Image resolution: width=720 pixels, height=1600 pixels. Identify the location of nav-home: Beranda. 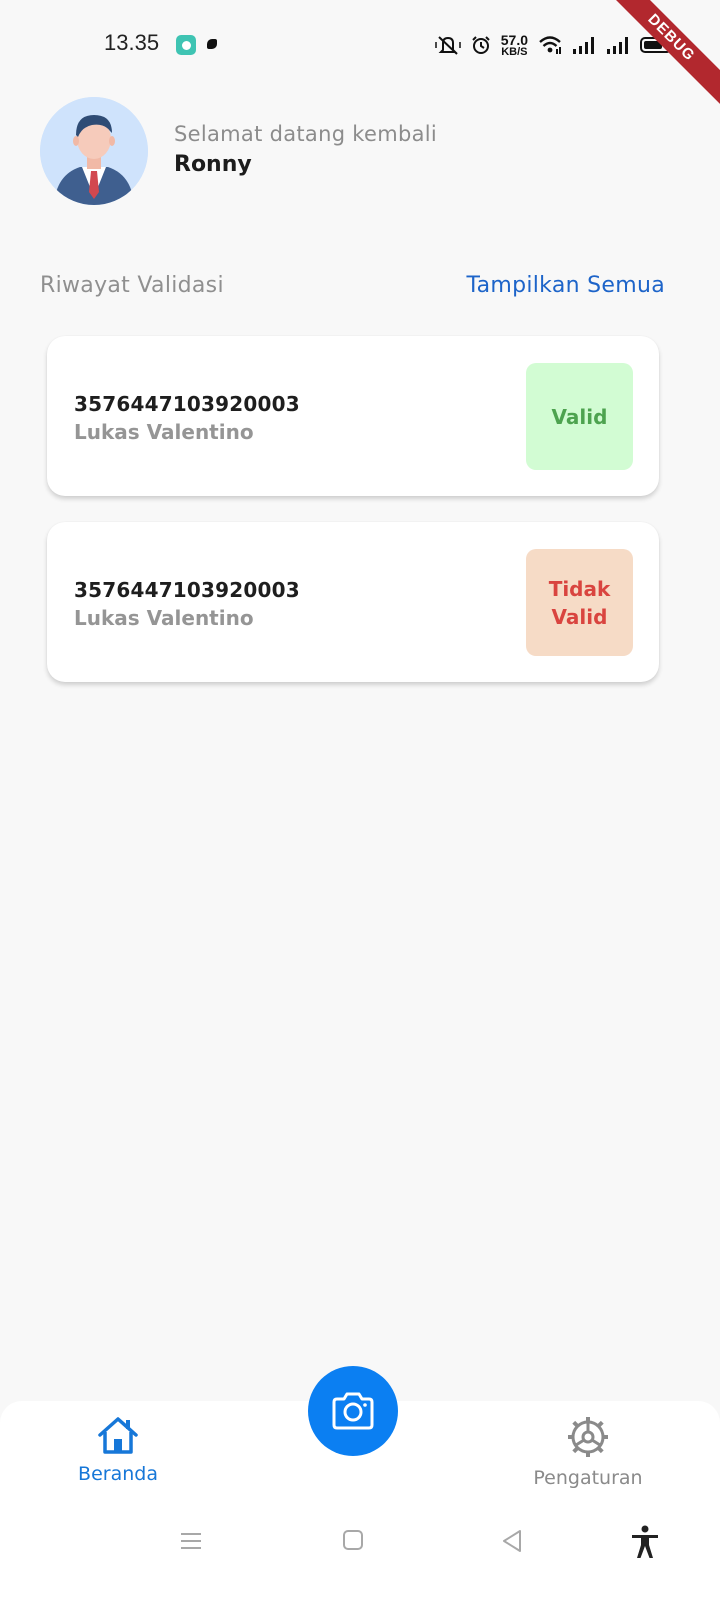
(118, 1450).